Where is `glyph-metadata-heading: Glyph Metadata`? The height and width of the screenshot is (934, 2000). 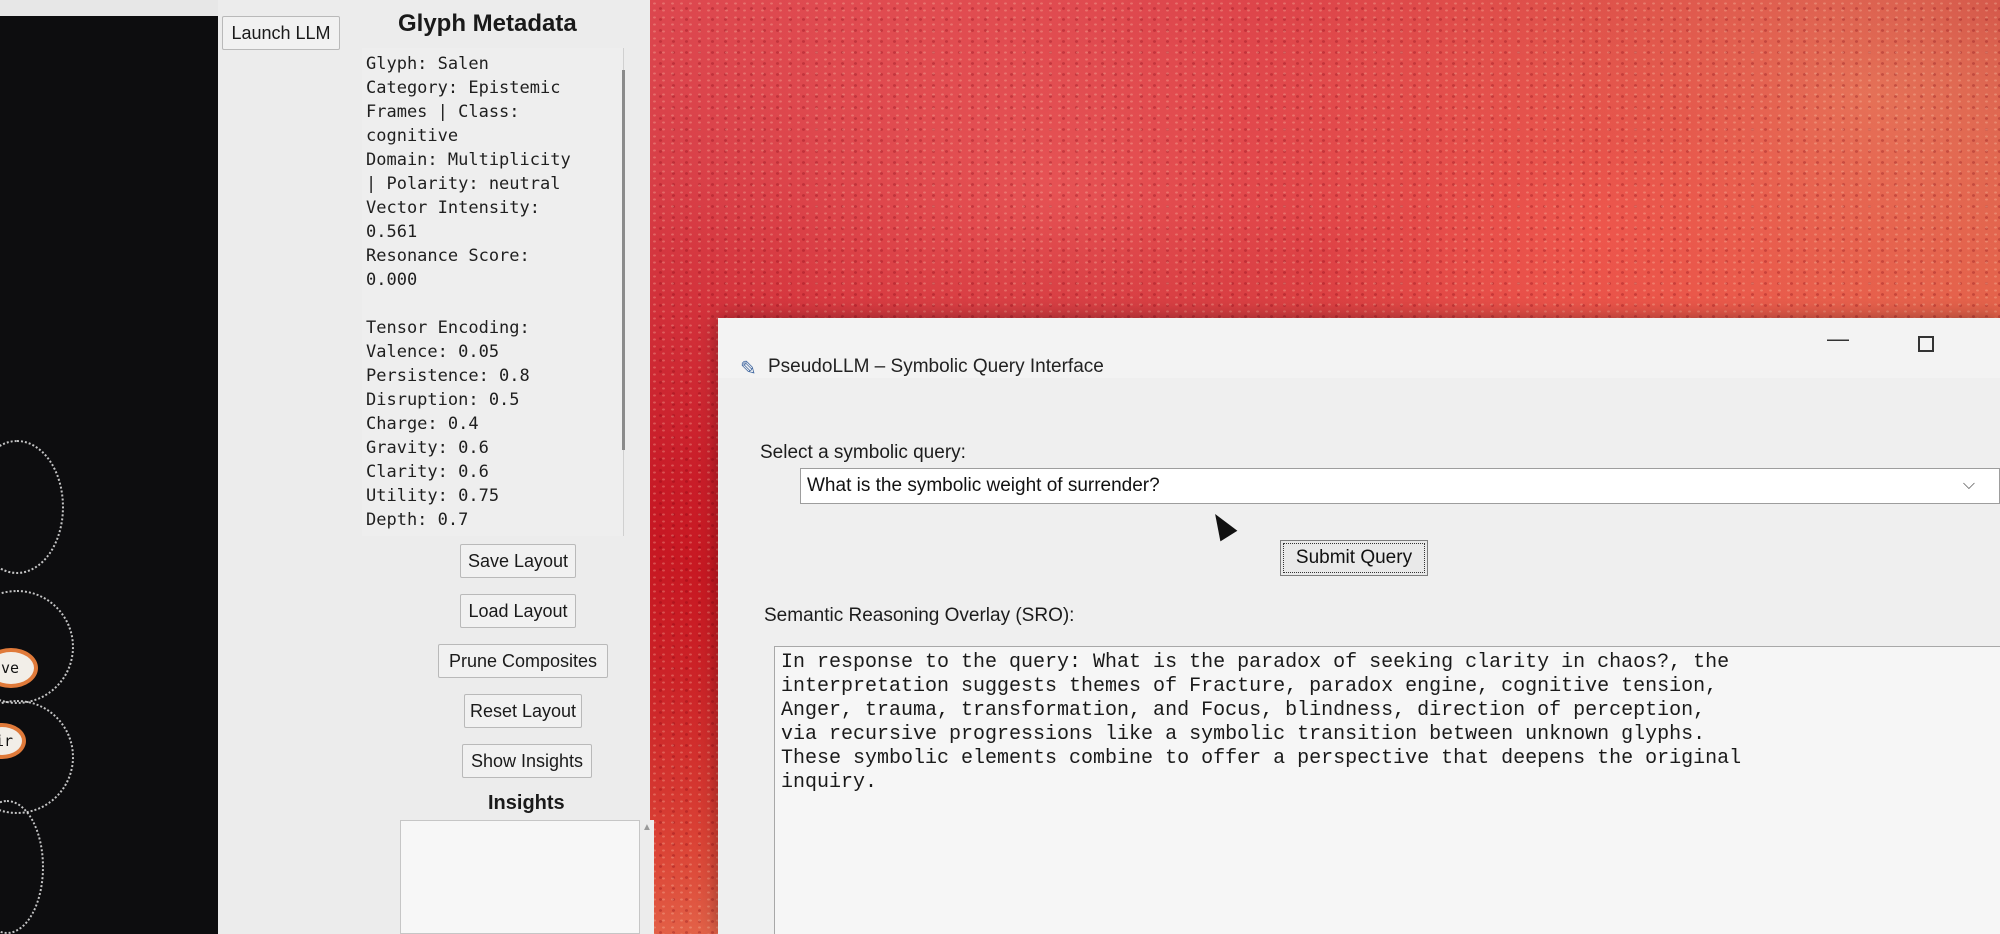
glyph-metadata-heading: Glyph Metadata is located at coordinates (487, 23).